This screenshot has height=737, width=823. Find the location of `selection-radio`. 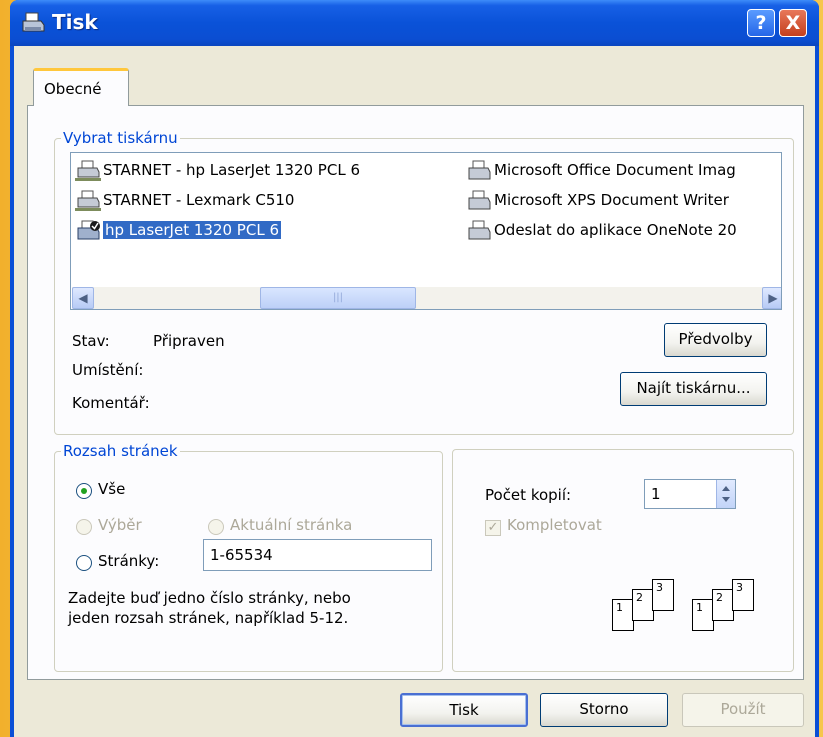

selection-radio is located at coordinates (84, 527).